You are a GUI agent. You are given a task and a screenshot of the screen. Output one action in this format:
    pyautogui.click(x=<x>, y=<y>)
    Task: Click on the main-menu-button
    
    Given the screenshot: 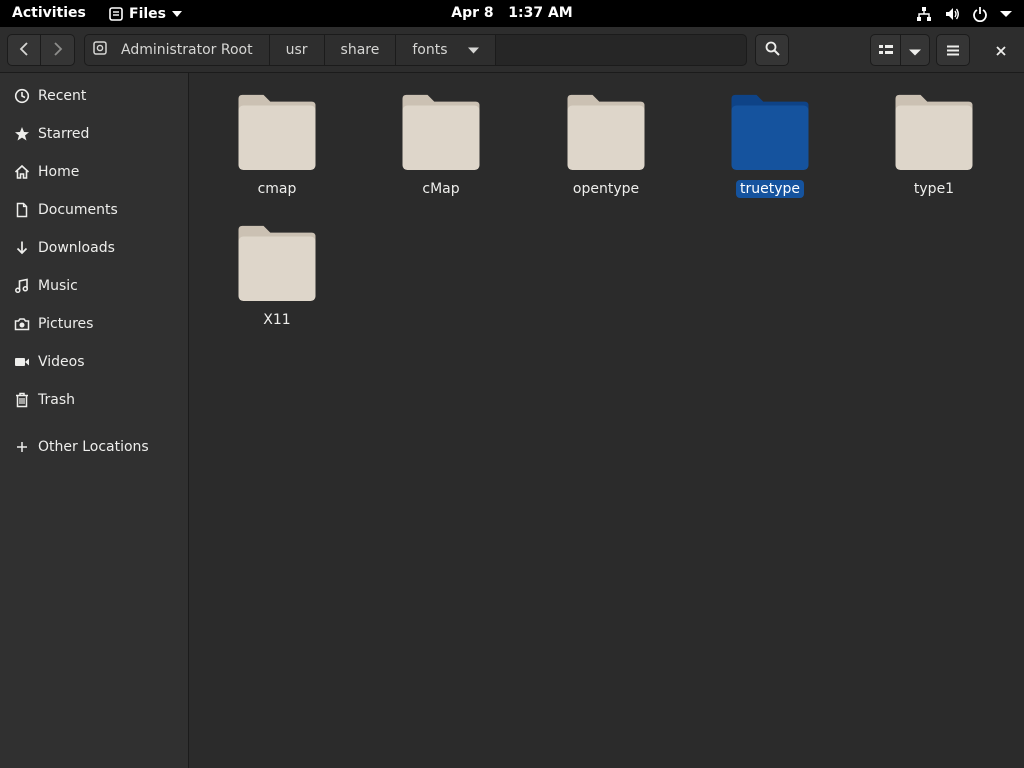 What is the action you would take?
    pyautogui.click(x=953, y=50)
    